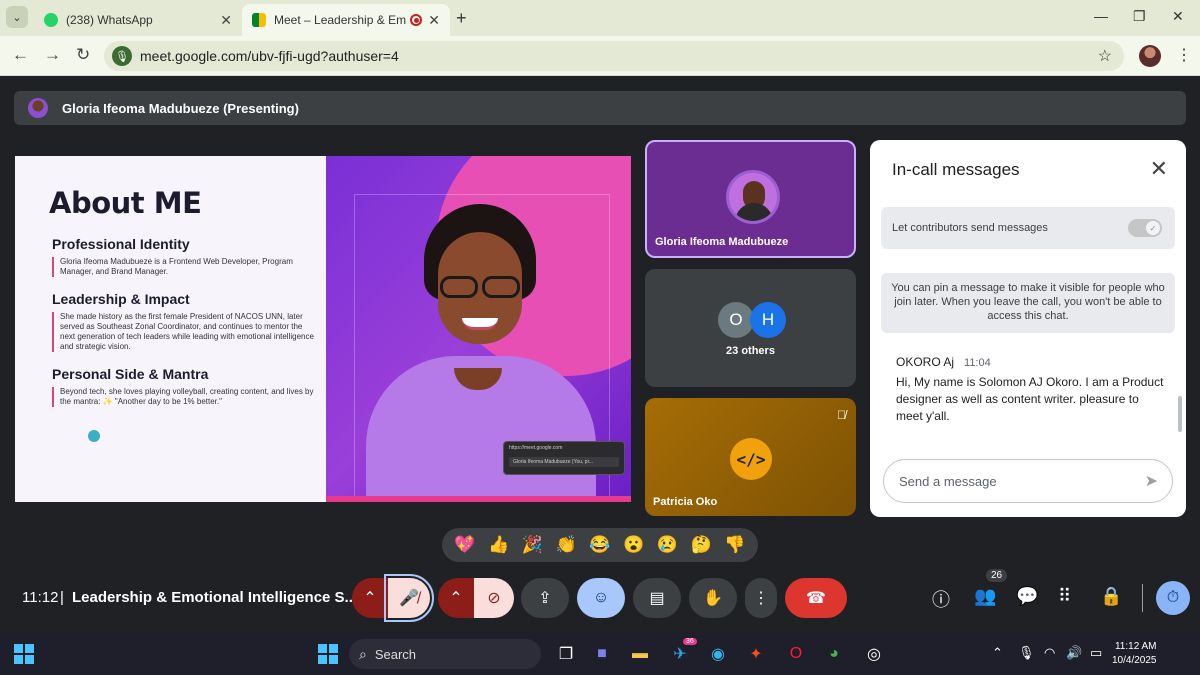  I want to click on reaction-sad: 😢, so click(667, 545).